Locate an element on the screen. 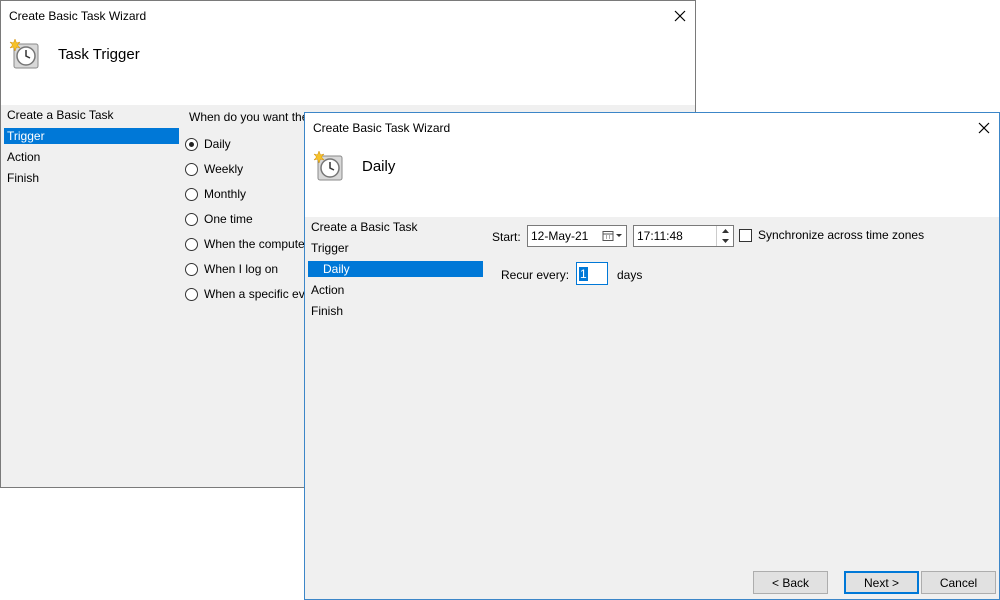 This screenshot has height=600, width=1000. spin-down-icon is located at coordinates (725, 241).